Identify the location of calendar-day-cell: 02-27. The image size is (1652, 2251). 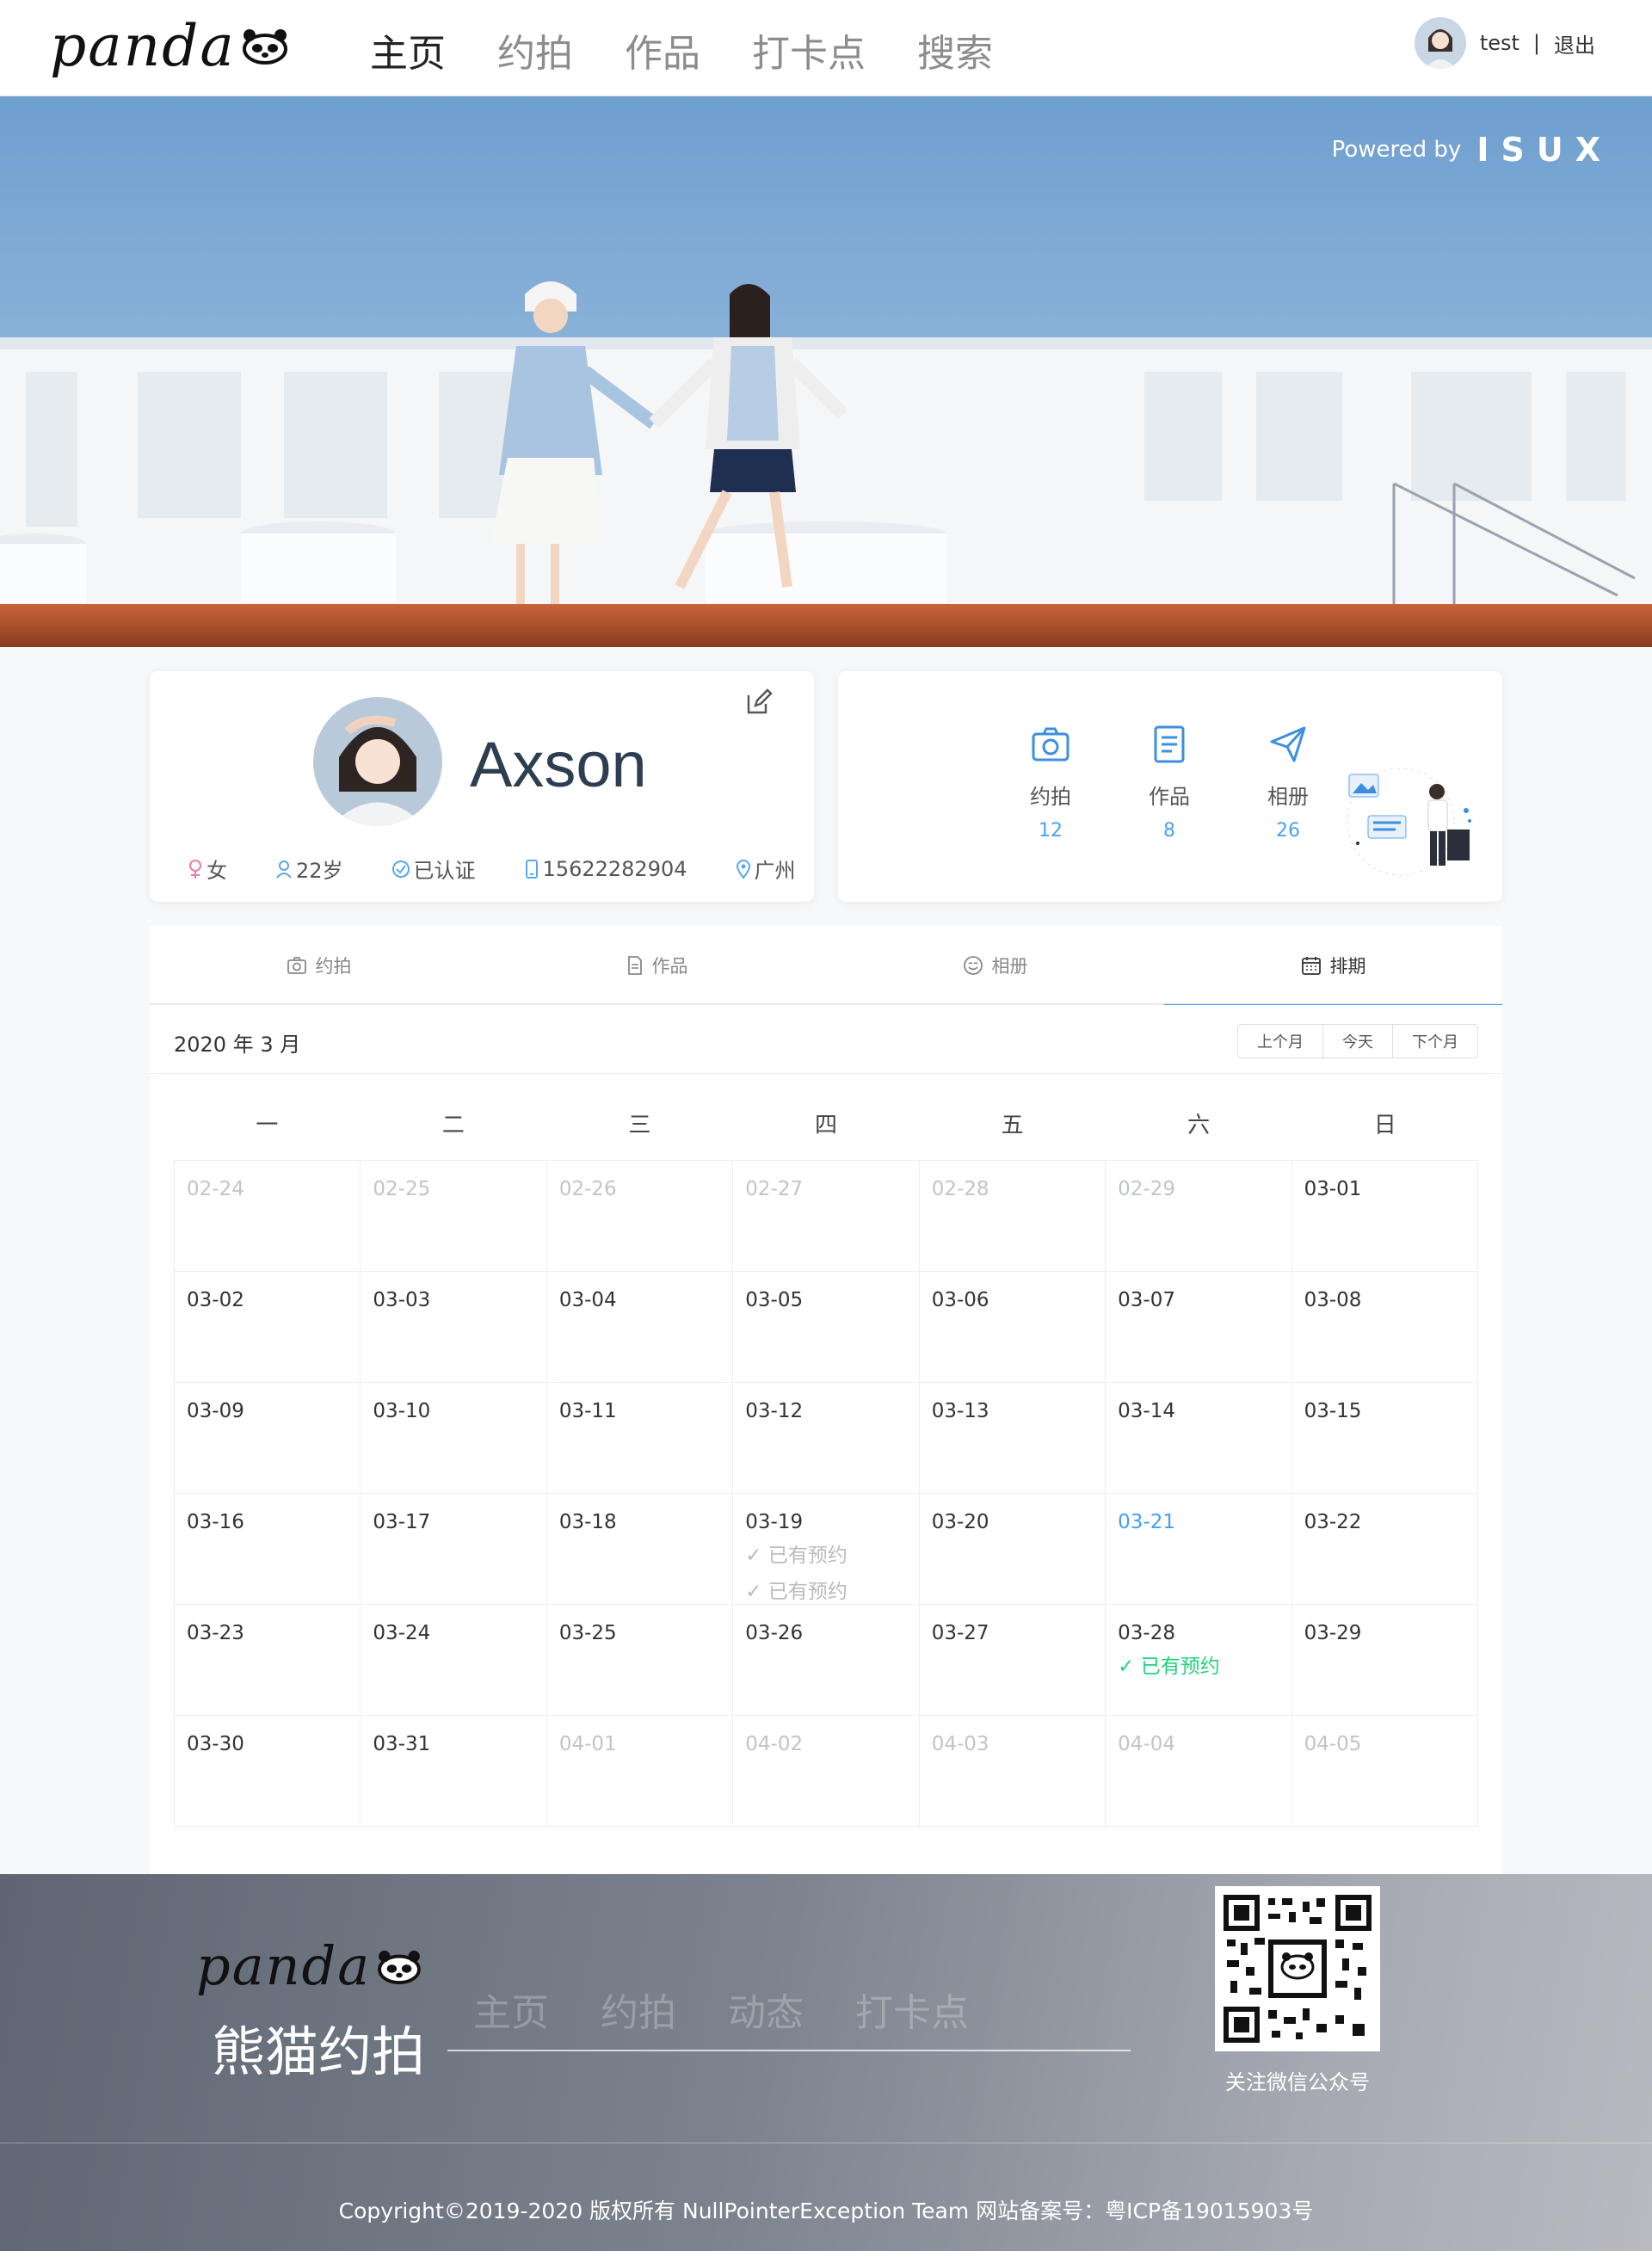
(826, 1216).